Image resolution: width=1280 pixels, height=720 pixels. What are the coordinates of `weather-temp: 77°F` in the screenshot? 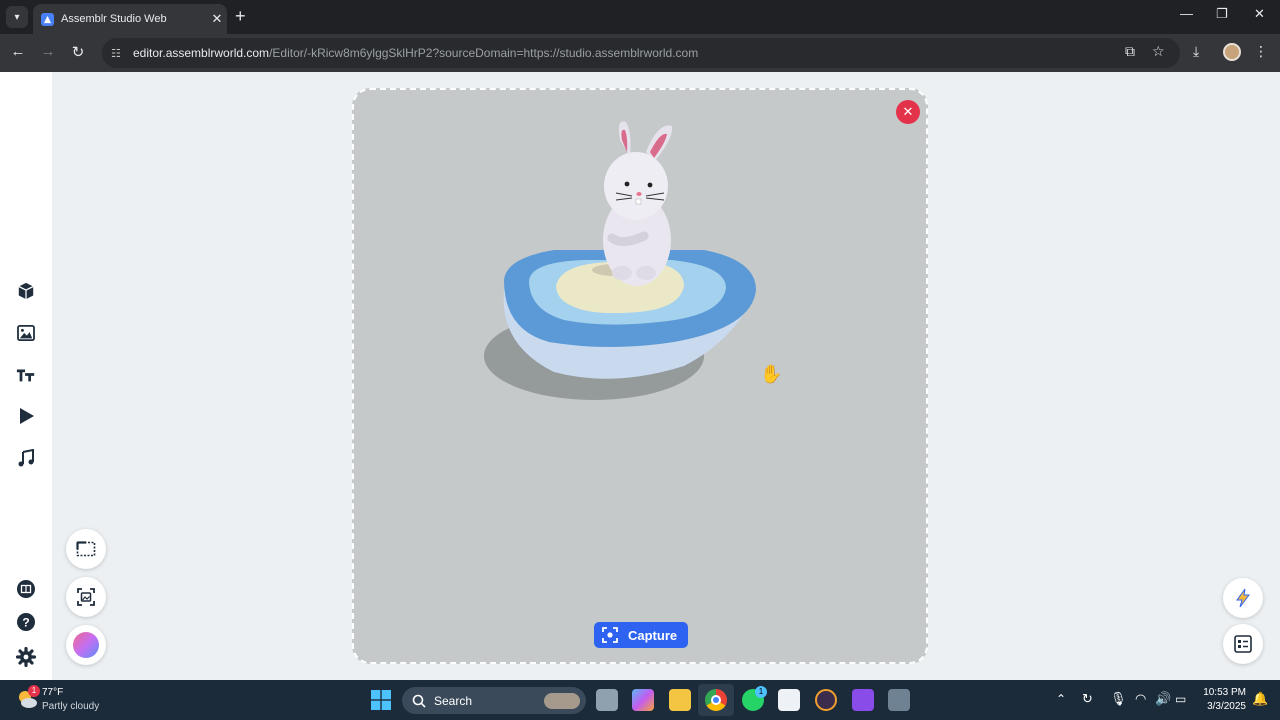 It's located at (52, 692).